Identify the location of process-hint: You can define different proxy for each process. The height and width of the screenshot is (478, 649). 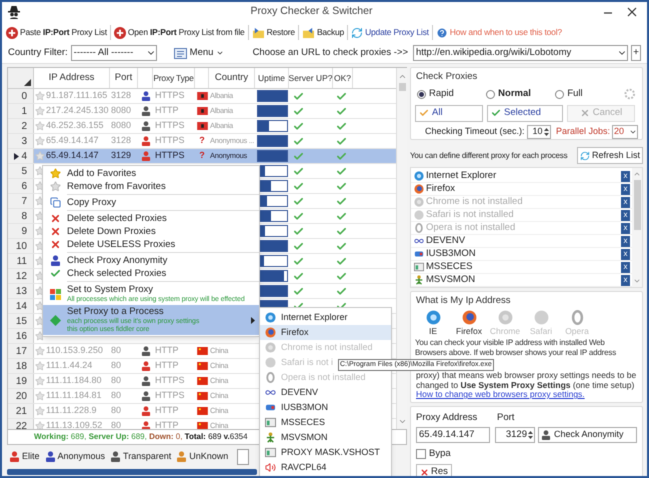
(489, 156).